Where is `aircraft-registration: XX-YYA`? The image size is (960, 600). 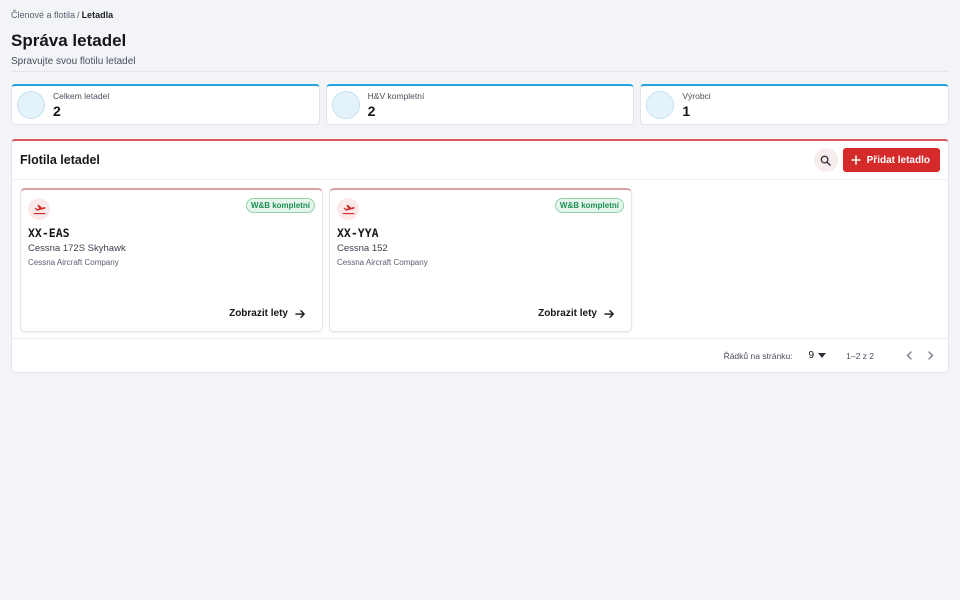 aircraft-registration: XX-YYA is located at coordinates (358, 233).